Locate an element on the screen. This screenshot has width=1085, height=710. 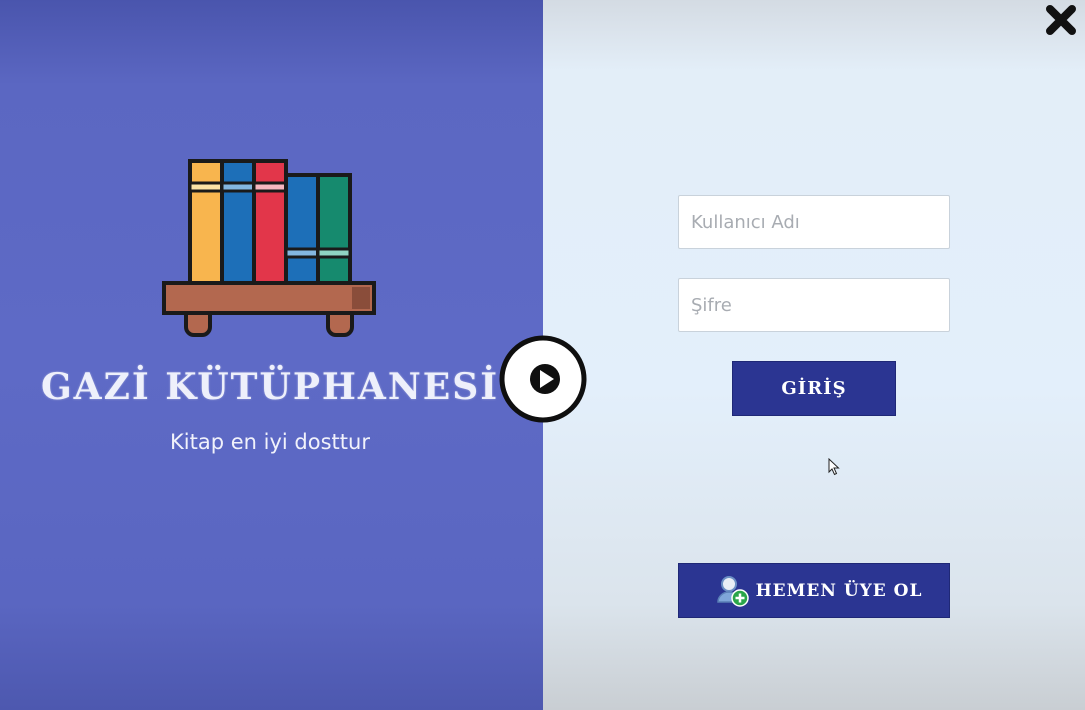
app-title: GAZİ KÜTÜPHANESİ is located at coordinates (270, 387).